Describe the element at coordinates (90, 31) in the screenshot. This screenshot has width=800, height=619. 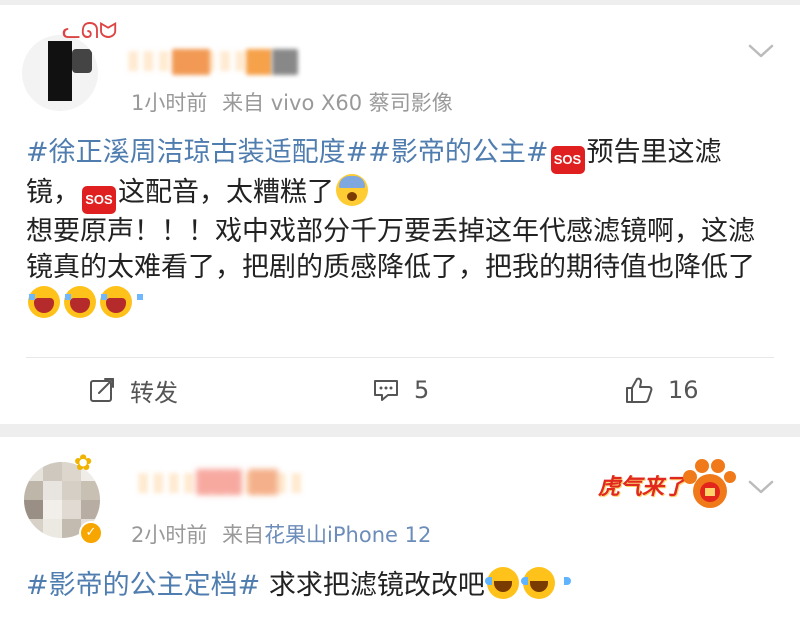
I see `avatar-cat-decoration-icon: ᓚᘏᗢ` at that location.